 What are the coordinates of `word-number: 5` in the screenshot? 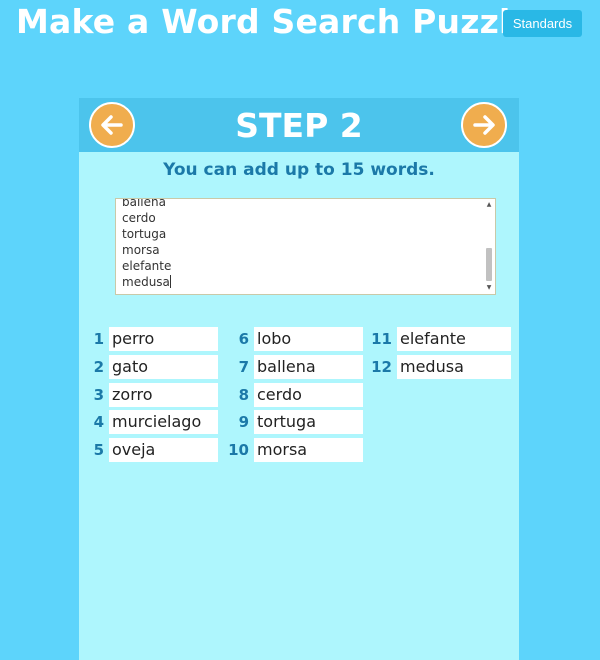 It's located at (98, 450).